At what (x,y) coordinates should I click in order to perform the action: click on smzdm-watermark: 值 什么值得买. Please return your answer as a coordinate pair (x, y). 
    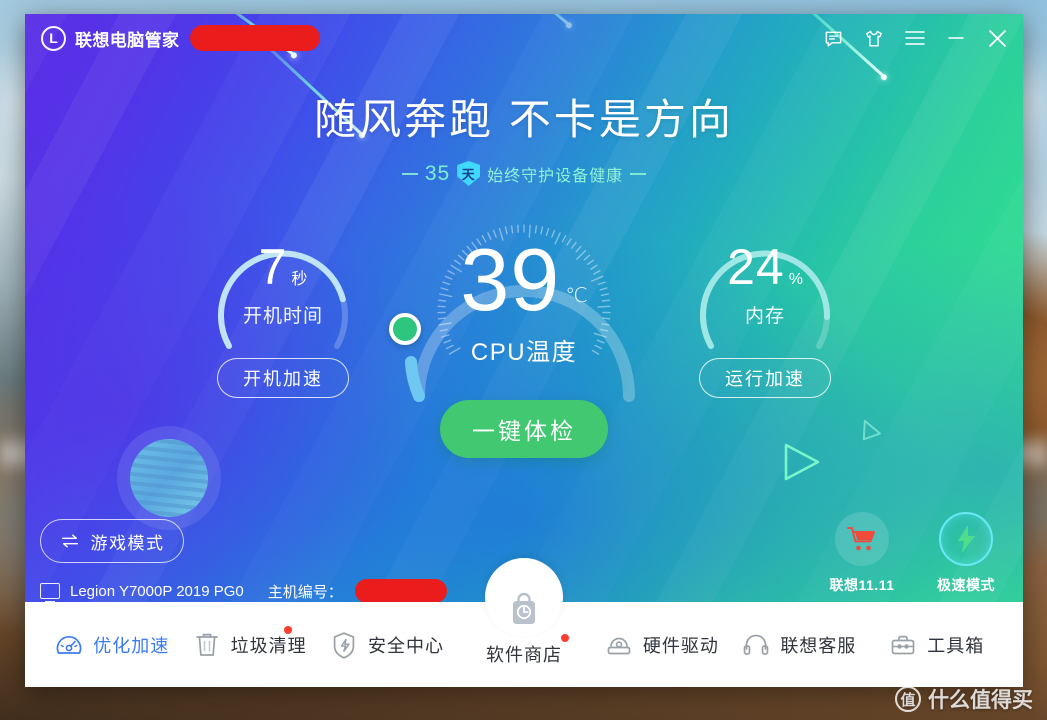
    Looking at the image, I should click on (964, 699).